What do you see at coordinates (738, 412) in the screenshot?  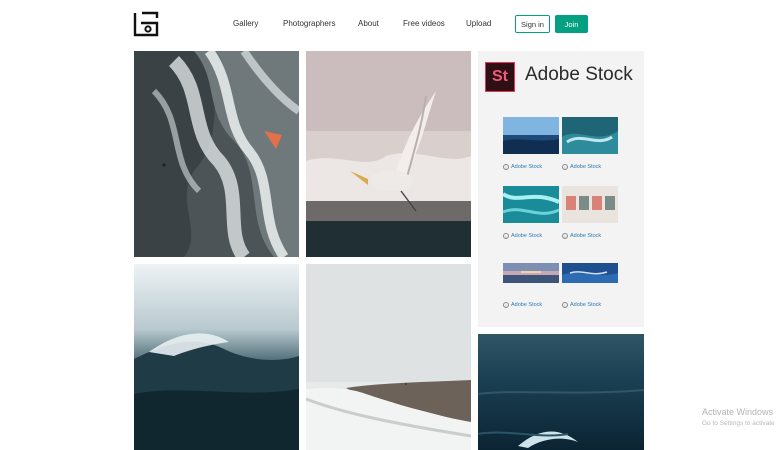 I see `activate-windows-title: Activate Windows` at bounding box center [738, 412].